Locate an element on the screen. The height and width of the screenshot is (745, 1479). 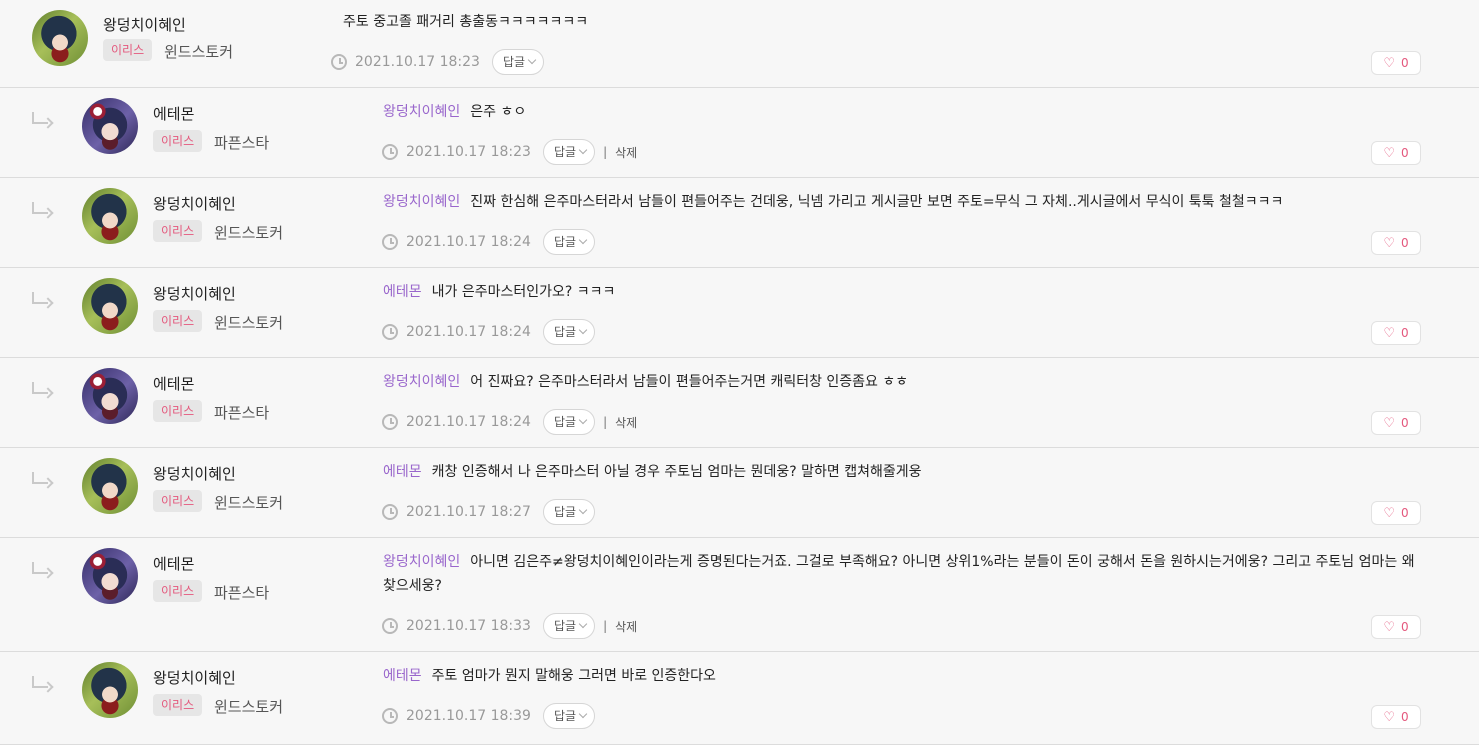
comment-text: 주토 중고졸 패거리 총출동ㅋㅋㅋㅋㅋㅋㅋ is located at coordinates (466, 22).